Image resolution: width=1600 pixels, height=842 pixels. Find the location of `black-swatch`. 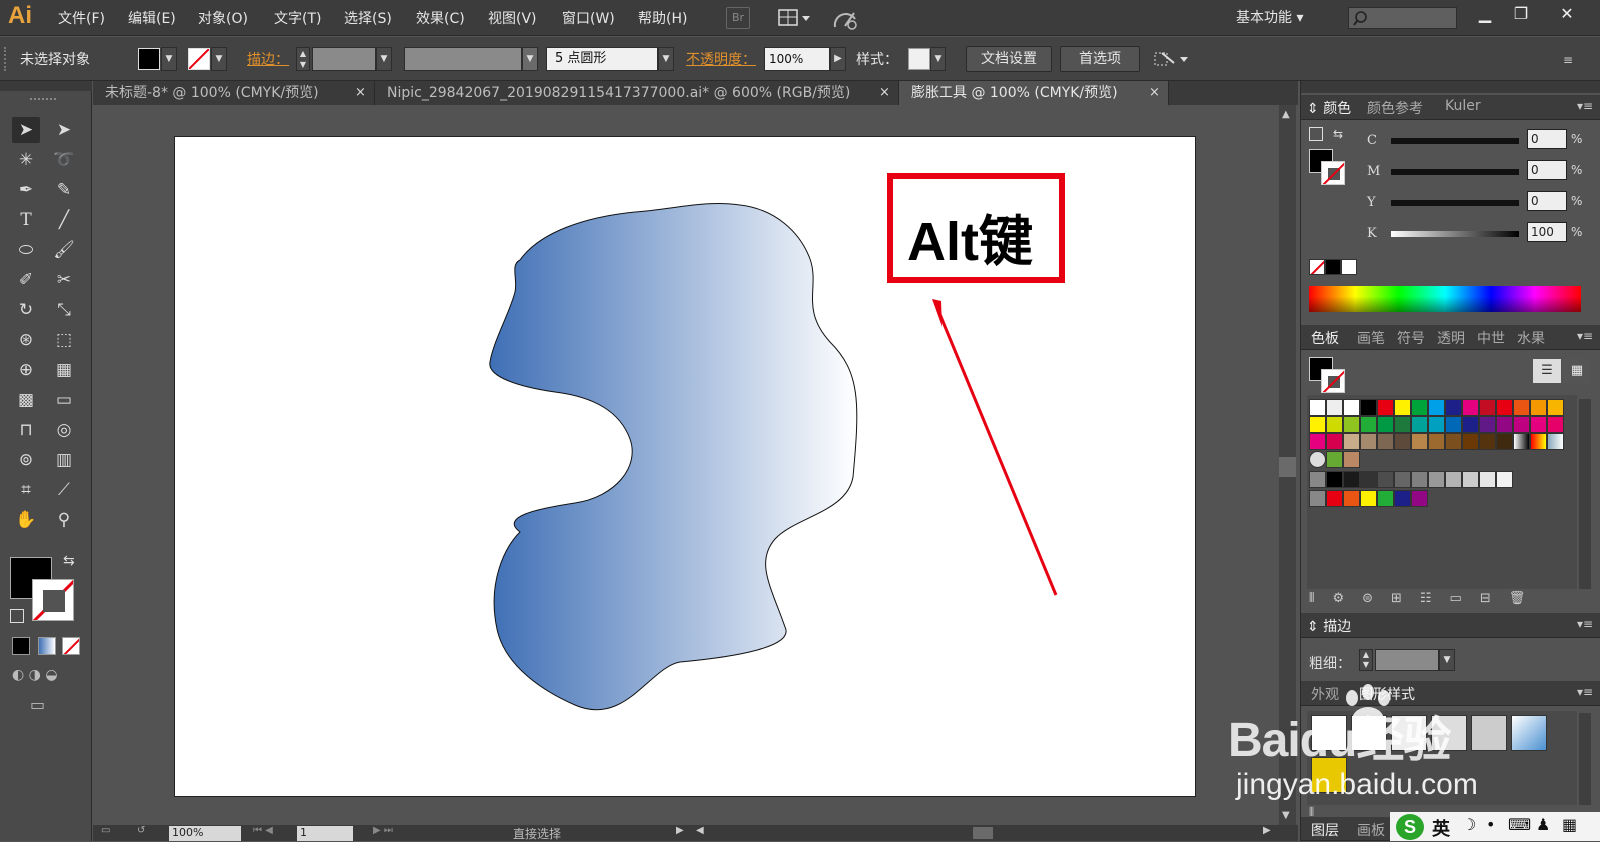

black-swatch is located at coordinates (1333, 267).